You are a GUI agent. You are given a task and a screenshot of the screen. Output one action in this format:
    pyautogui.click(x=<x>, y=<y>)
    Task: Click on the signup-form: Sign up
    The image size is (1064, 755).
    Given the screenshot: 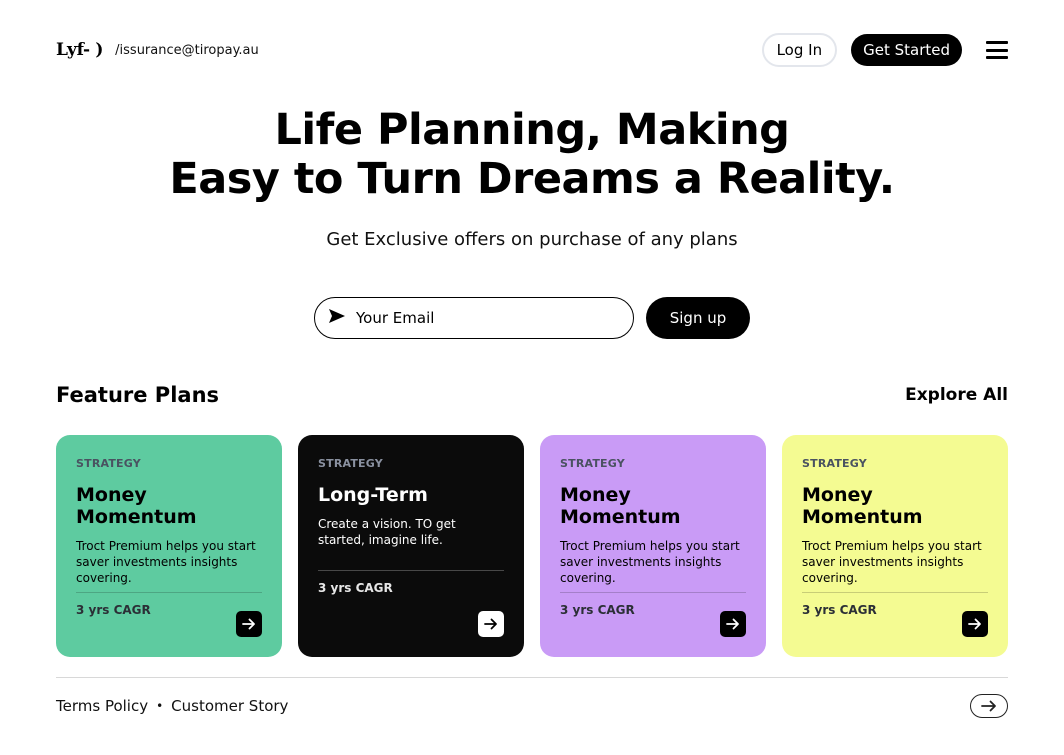 What is the action you would take?
    pyautogui.click(x=532, y=318)
    